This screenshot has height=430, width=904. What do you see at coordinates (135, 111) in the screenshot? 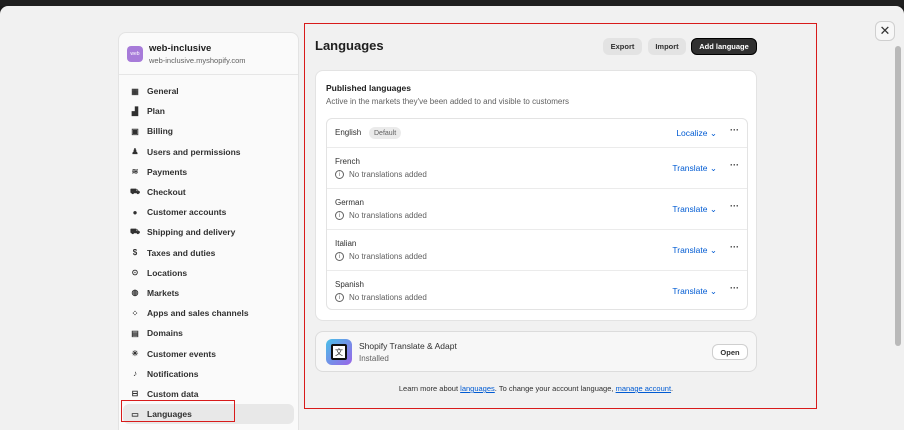
I see `plan-icon: ▟` at bounding box center [135, 111].